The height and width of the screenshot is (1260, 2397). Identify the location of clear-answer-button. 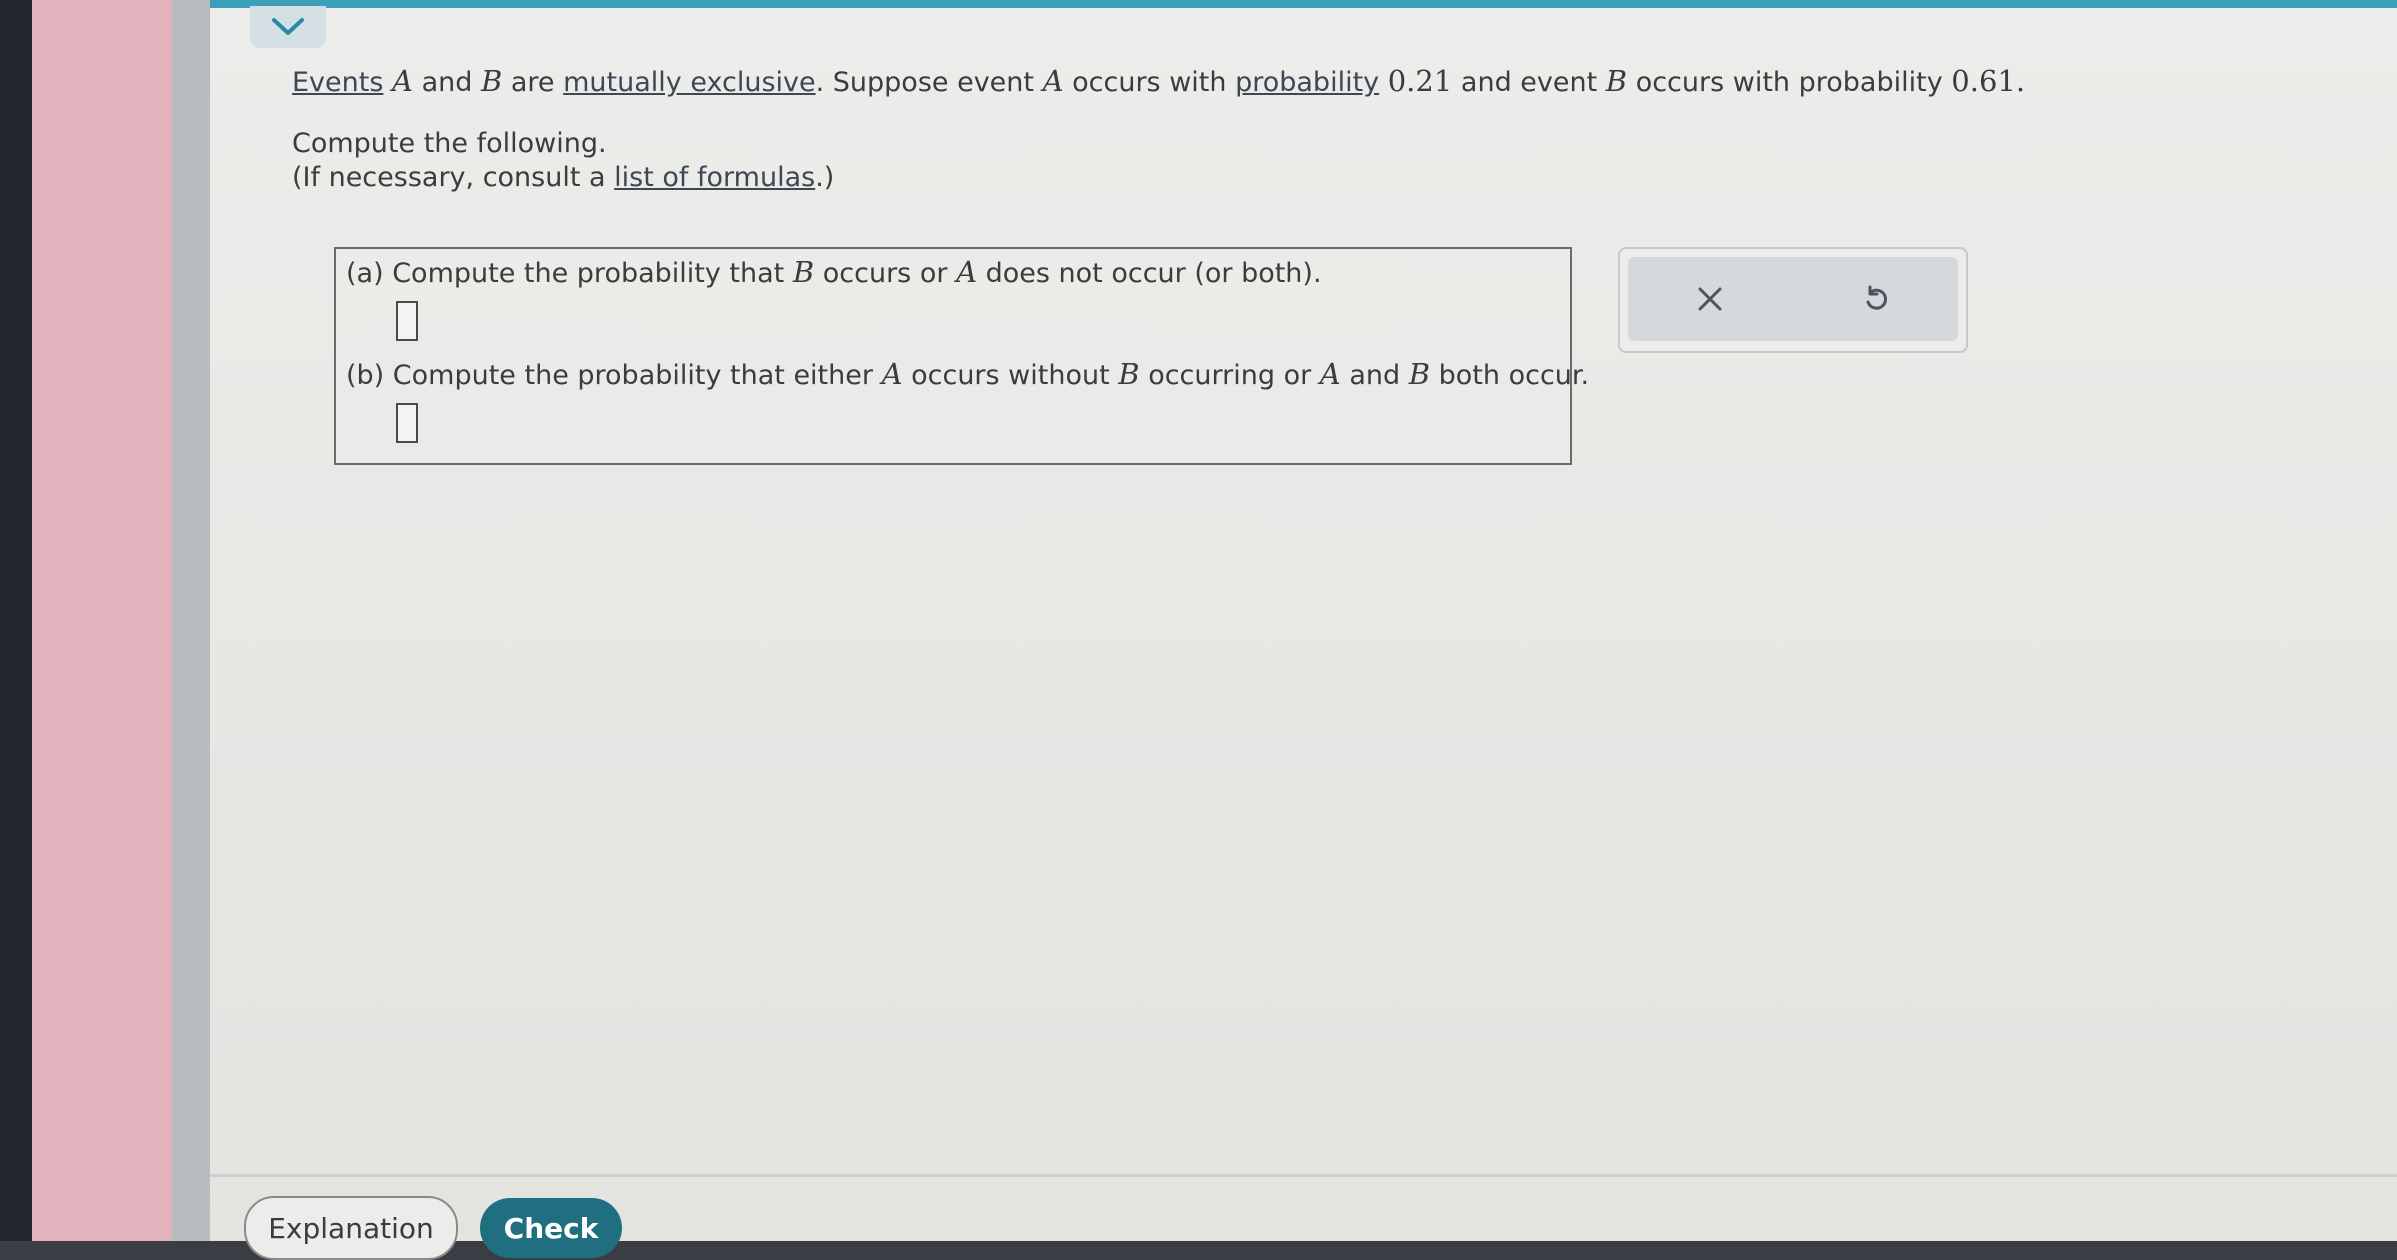
(1710, 299).